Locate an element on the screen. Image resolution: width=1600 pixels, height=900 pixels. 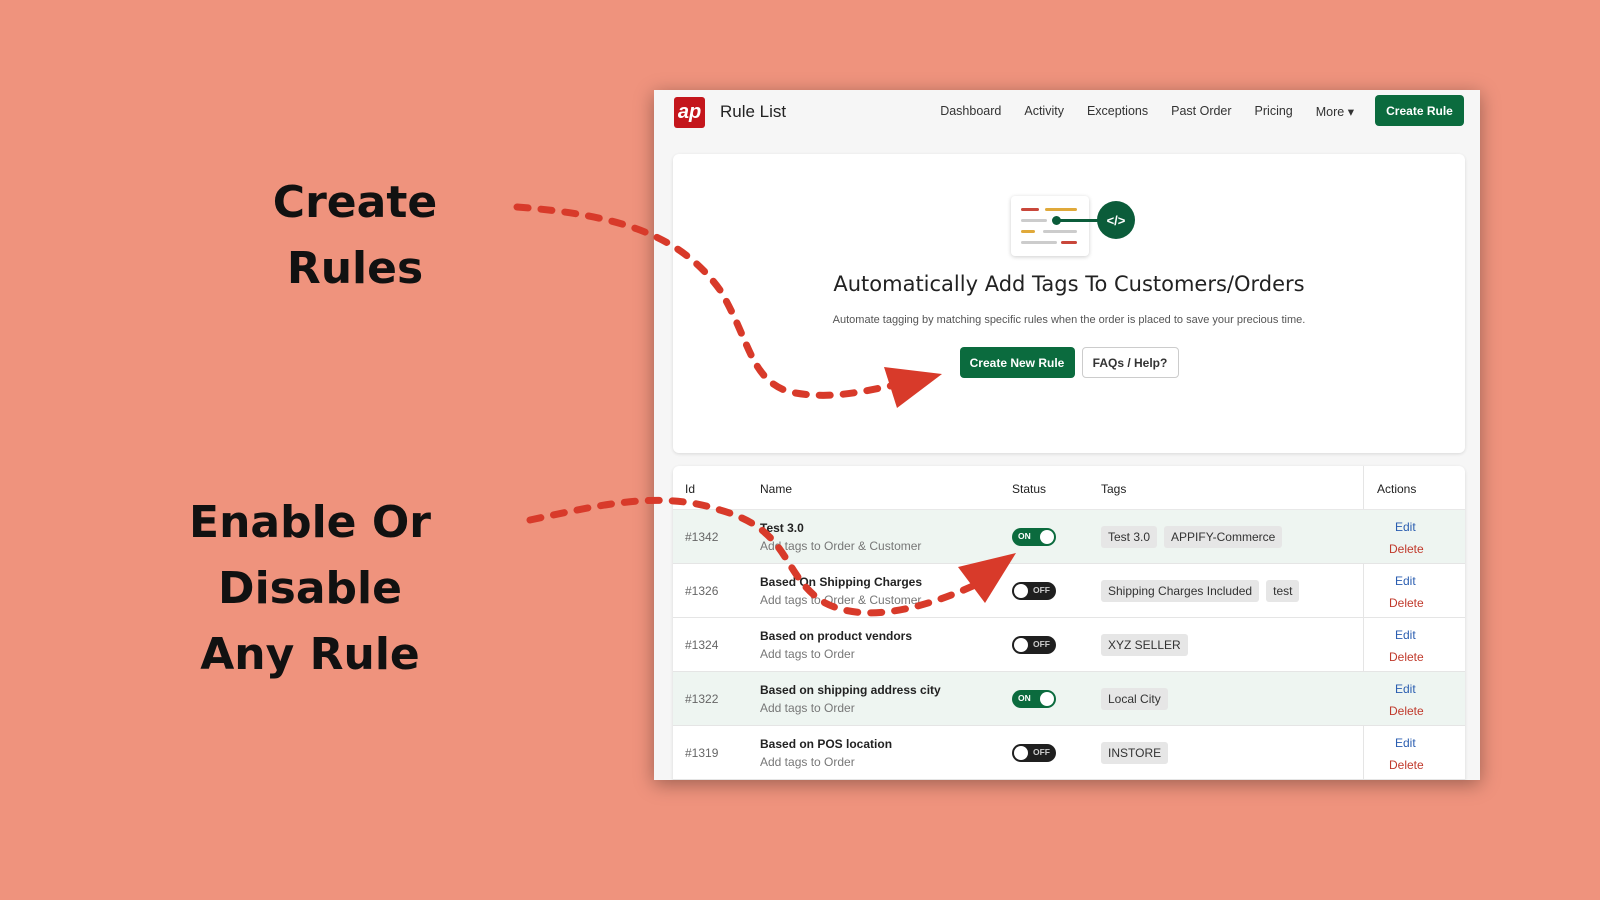
rule-name: Based On Shipping Charges is located at coordinates (841, 582).